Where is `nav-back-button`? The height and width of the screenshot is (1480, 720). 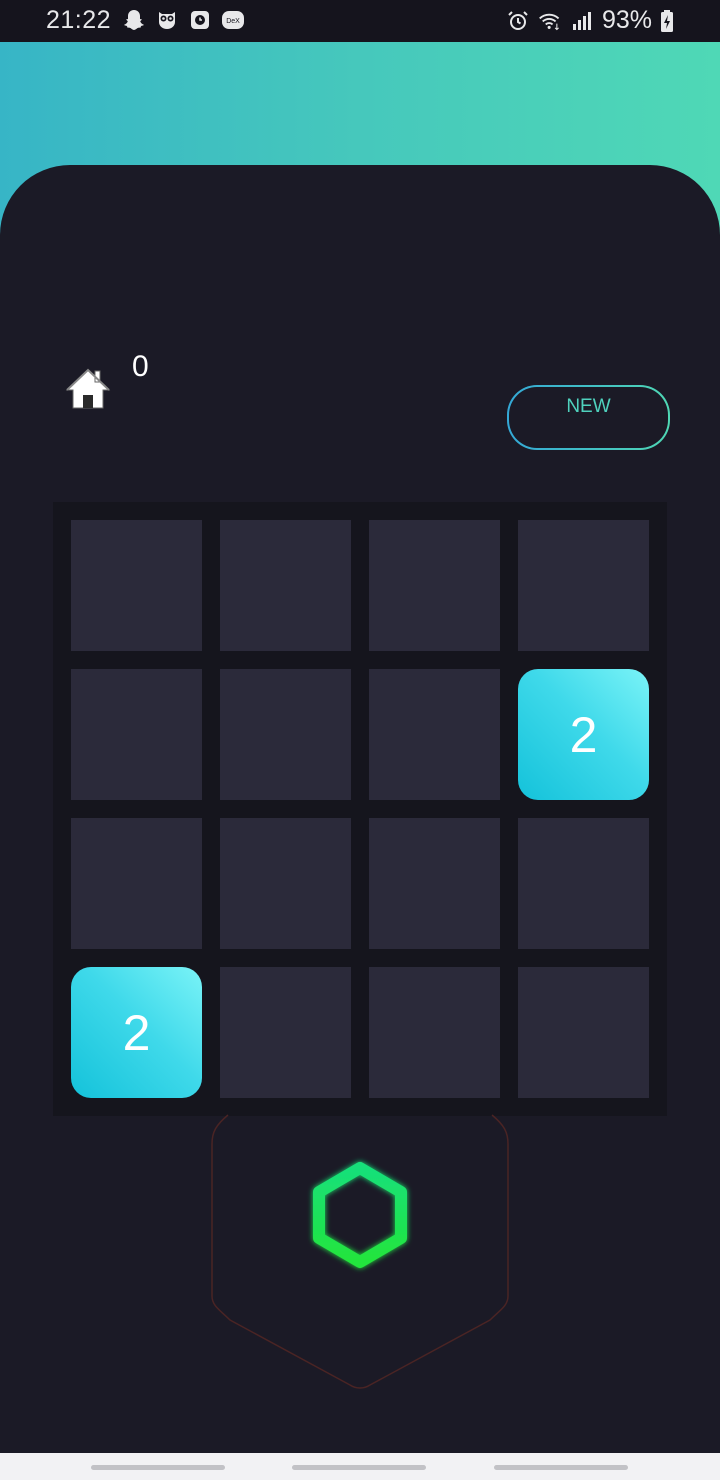
nav-back-button is located at coordinates (561, 1467).